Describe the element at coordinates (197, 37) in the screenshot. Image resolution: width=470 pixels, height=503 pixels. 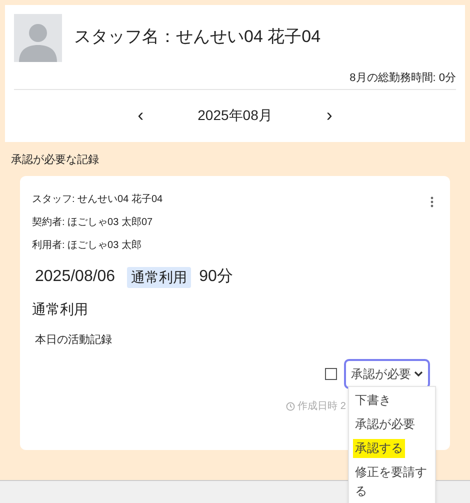
I see `staff-title: スタッフ名：せんせい04 花子04` at that location.